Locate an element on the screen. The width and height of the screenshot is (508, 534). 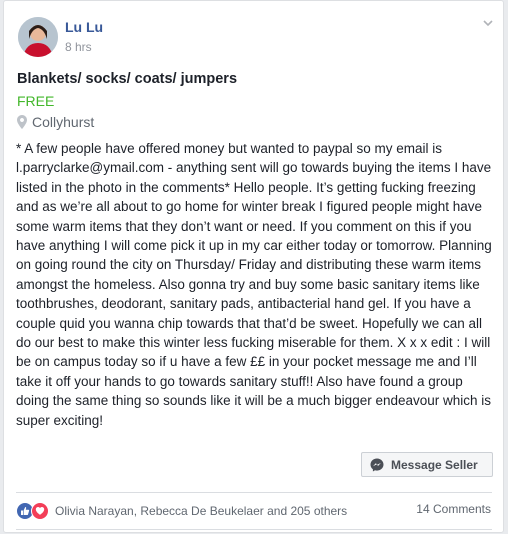
comments-count: 14 Comments is located at coordinates (453, 509).